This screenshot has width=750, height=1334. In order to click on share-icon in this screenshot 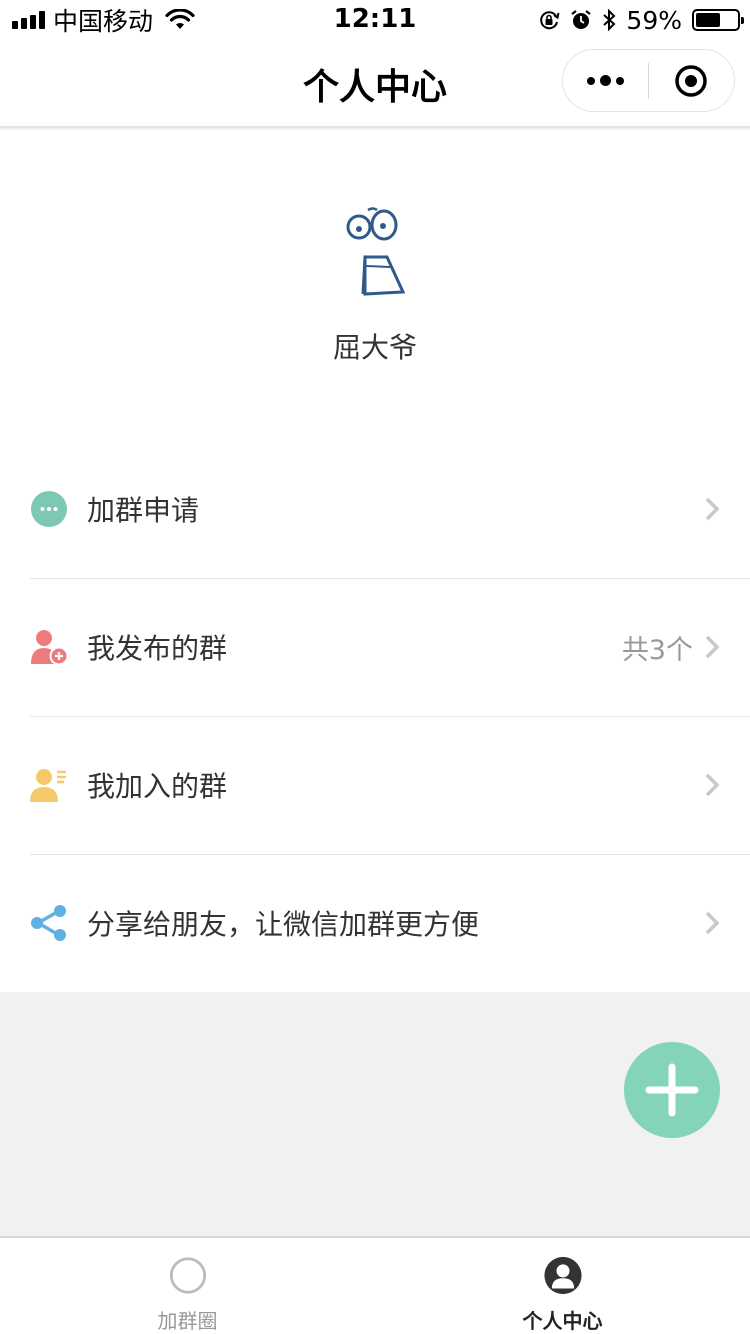, I will do `click(48, 923)`.